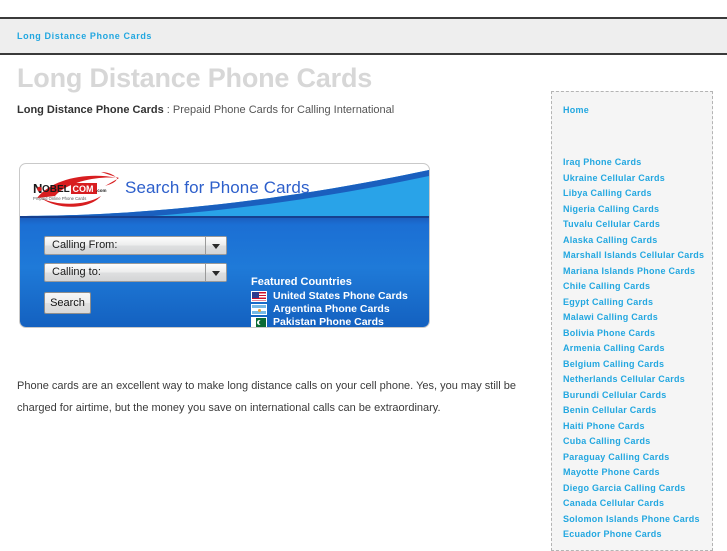  What do you see at coordinates (76, 272) in the screenshot?
I see `calling-to-label: Calling to:` at bounding box center [76, 272].